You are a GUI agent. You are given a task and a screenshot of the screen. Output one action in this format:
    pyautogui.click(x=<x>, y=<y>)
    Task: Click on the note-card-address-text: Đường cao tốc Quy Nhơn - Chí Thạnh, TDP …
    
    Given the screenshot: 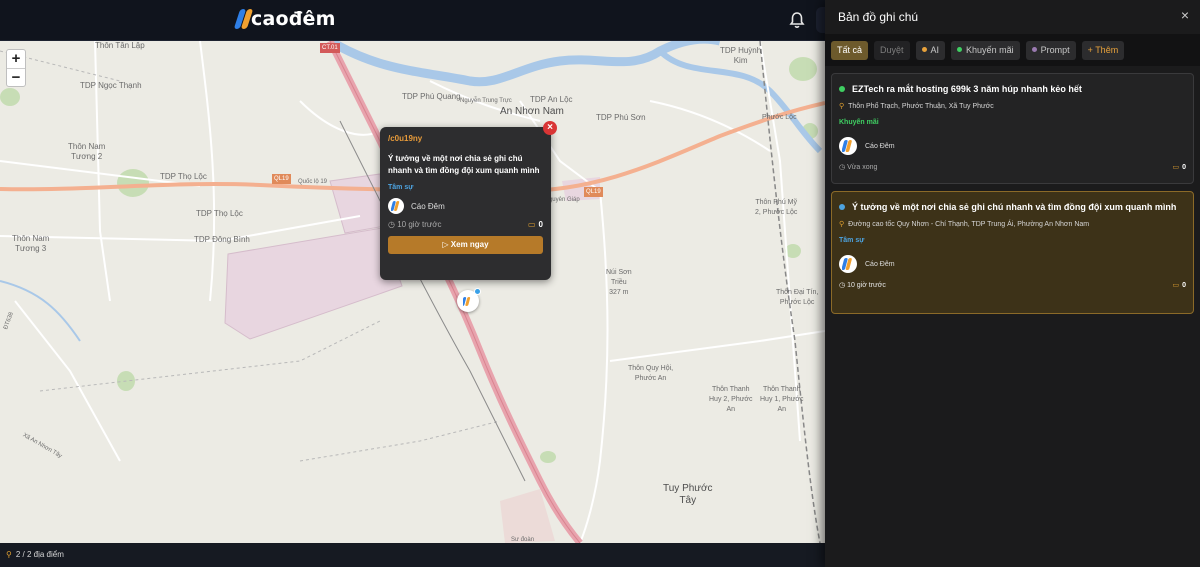 What is the action you would take?
    pyautogui.click(x=969, y=224)
    